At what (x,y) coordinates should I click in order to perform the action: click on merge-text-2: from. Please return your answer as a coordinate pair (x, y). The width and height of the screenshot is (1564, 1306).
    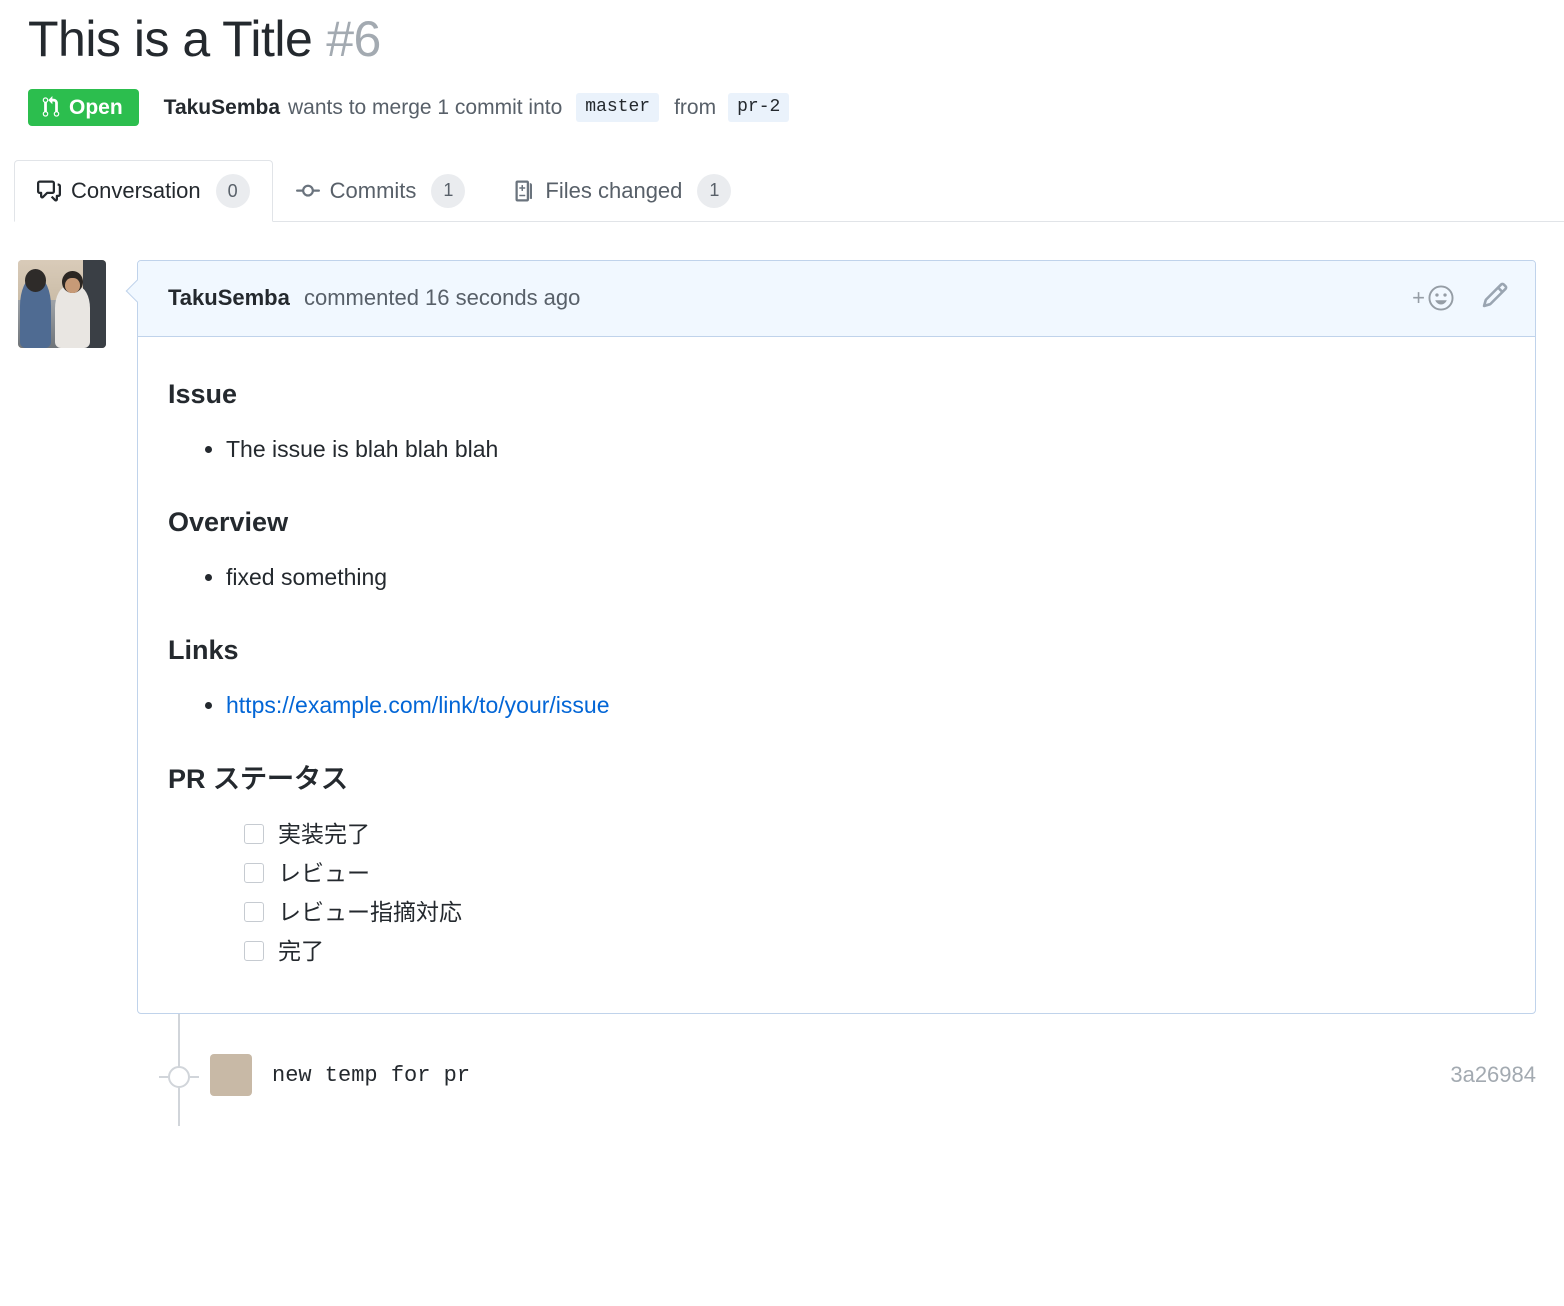
    Looking at the image, I should click on (695, 107).